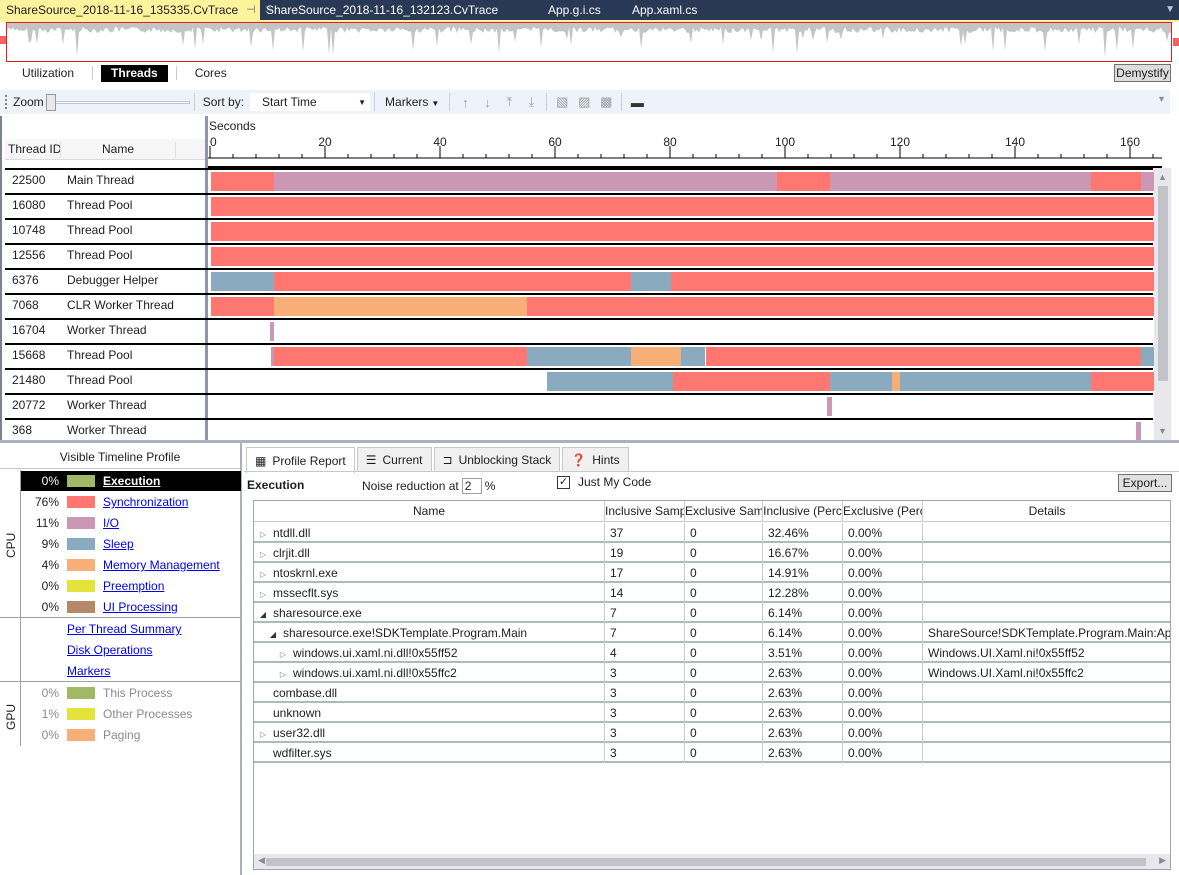 This screenshot has width=1179, height=875. Describe the element at coordinates (1142, 73) in the screenshot. I see `demystify-button: Demystify` at that location.